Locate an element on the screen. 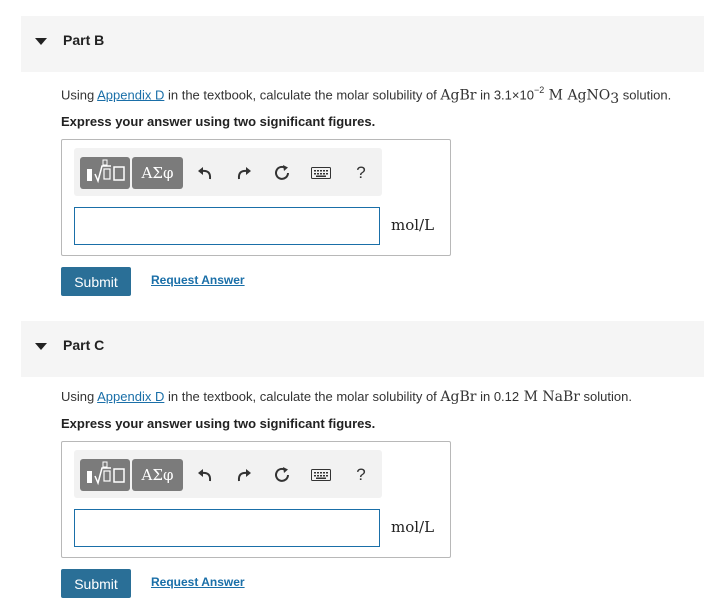  part-title: Part C is located at coordinates (84, 345).